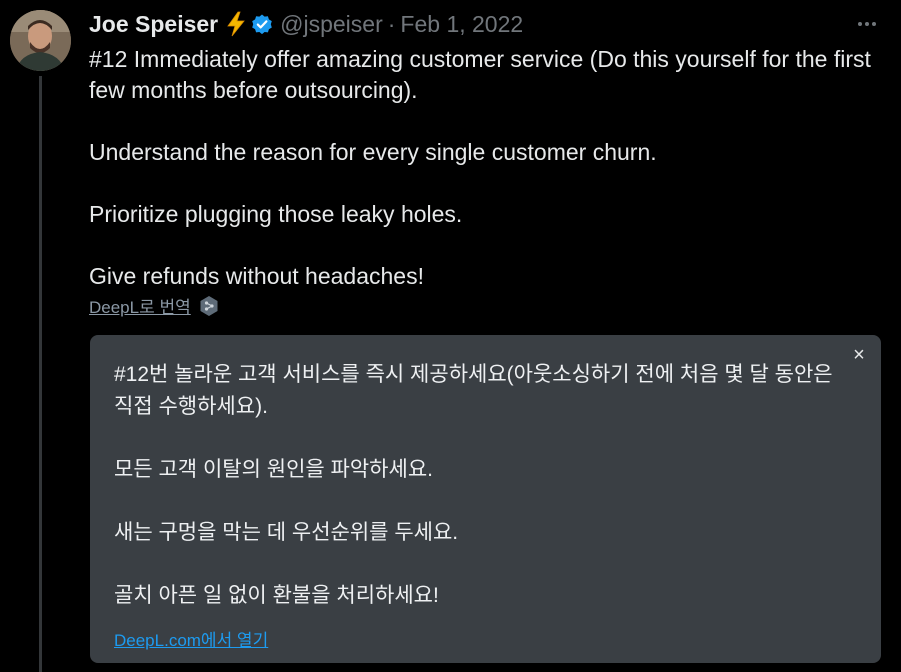 The height and width of the screenshot is (672, 901). I want to click on more-options-icon, so click(867, 24).